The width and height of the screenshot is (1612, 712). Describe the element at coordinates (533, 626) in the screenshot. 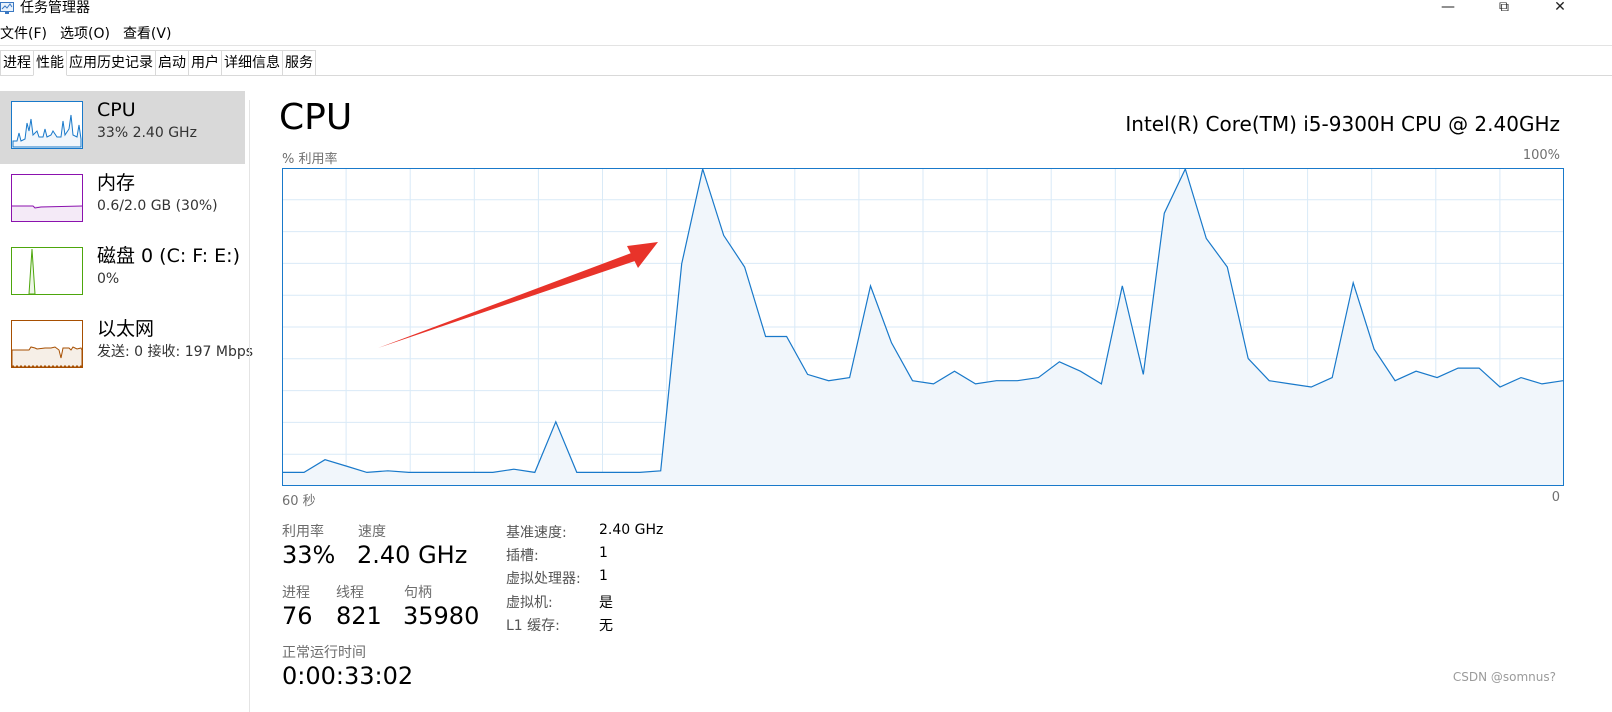

I see `l1-cache-label: L1 缓存:` at that location.